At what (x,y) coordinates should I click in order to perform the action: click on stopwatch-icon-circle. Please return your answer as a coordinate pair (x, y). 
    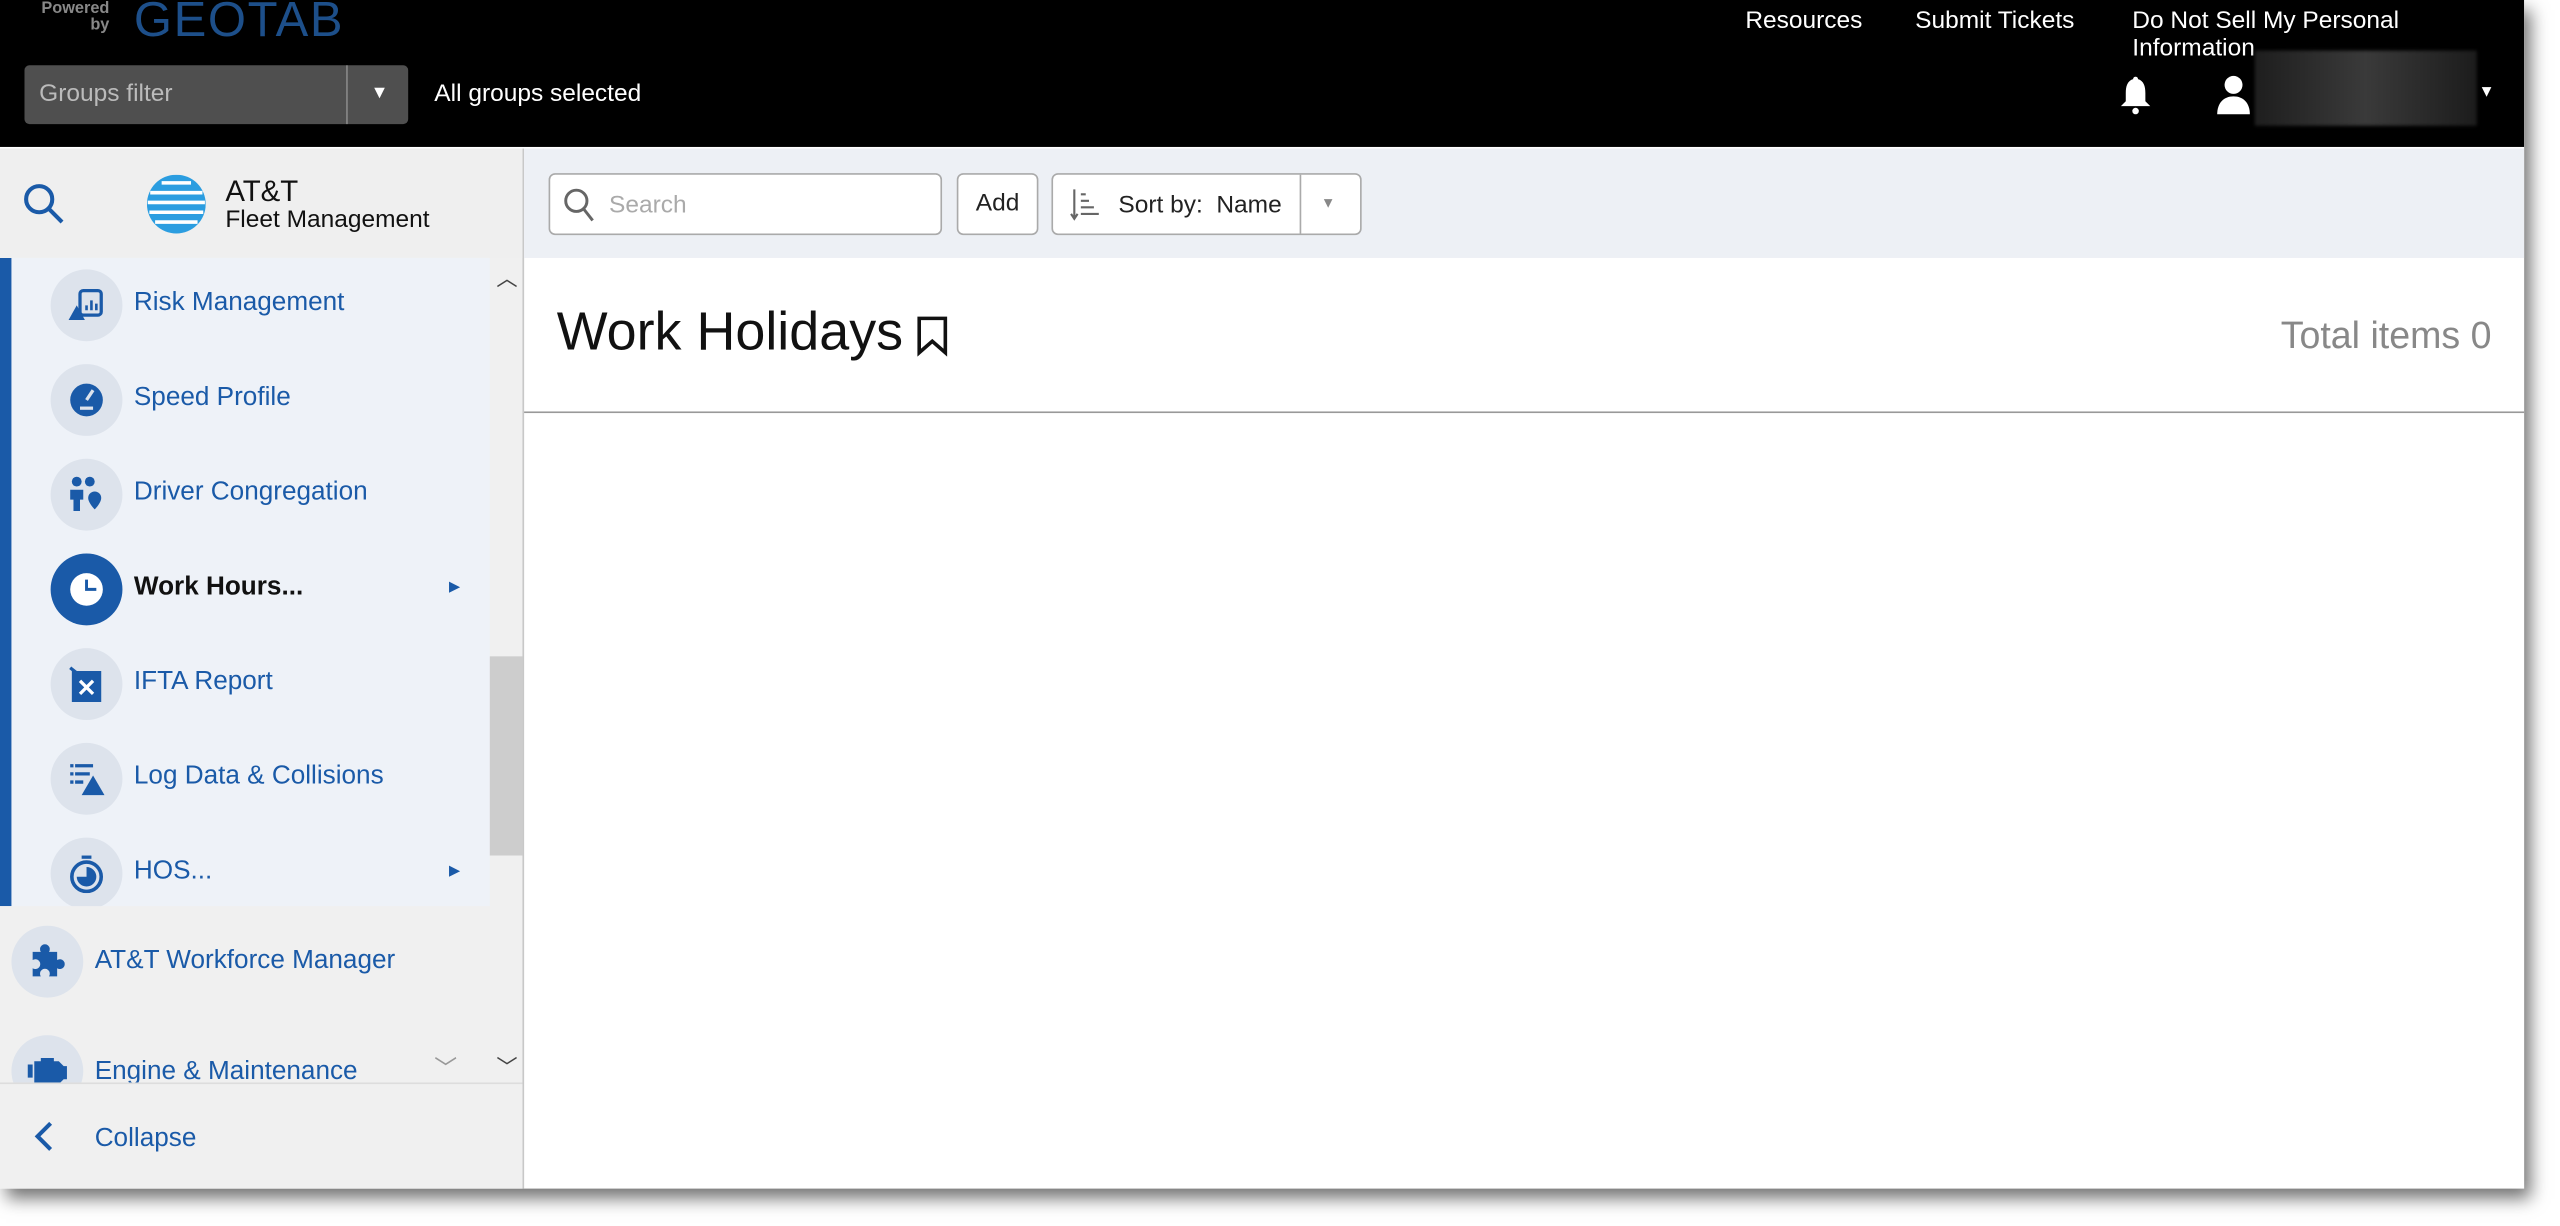
    Looking at the image, I should click on (86, 872).